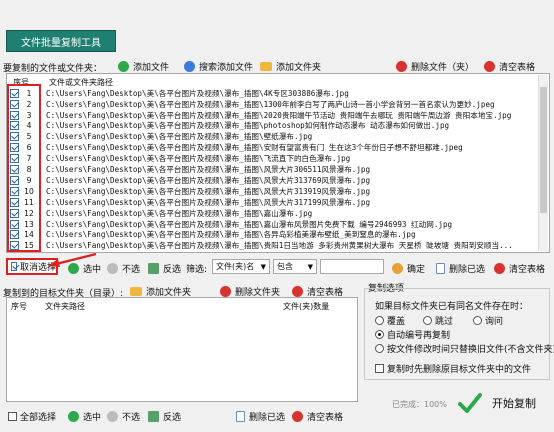 The width and height of the screenshot is (554, 432). I want to click on confirm-label: 确定, so click(416, 270).